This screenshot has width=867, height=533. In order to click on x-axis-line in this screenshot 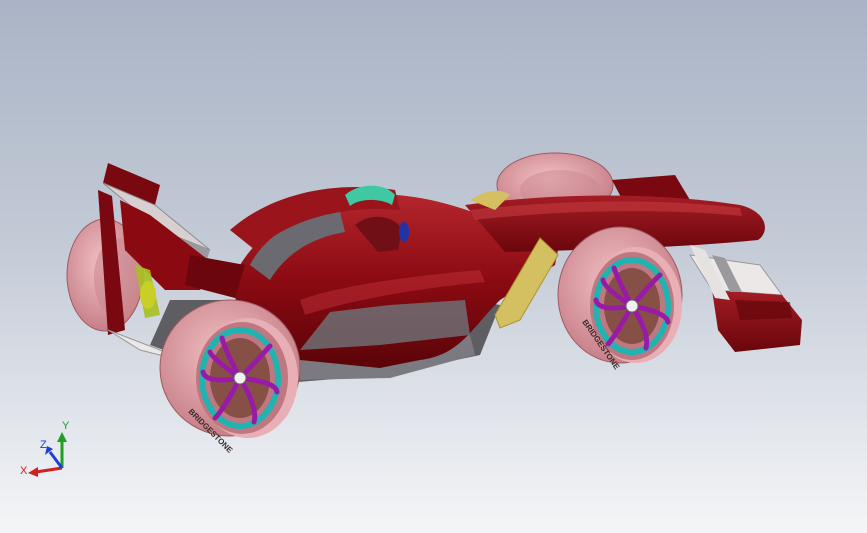, I will do `click(49, 470)`.